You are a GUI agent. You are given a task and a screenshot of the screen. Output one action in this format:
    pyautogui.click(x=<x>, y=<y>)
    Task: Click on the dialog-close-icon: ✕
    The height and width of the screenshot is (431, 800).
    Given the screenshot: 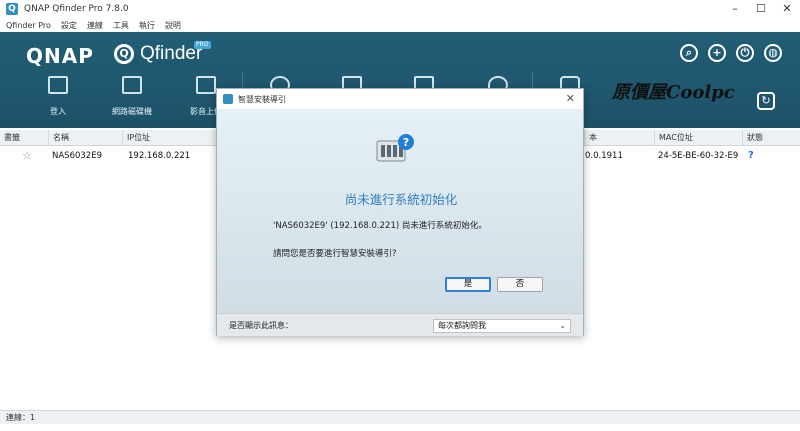 What is the action you would take?
    pyautogui.click(x=570, y=98)
    